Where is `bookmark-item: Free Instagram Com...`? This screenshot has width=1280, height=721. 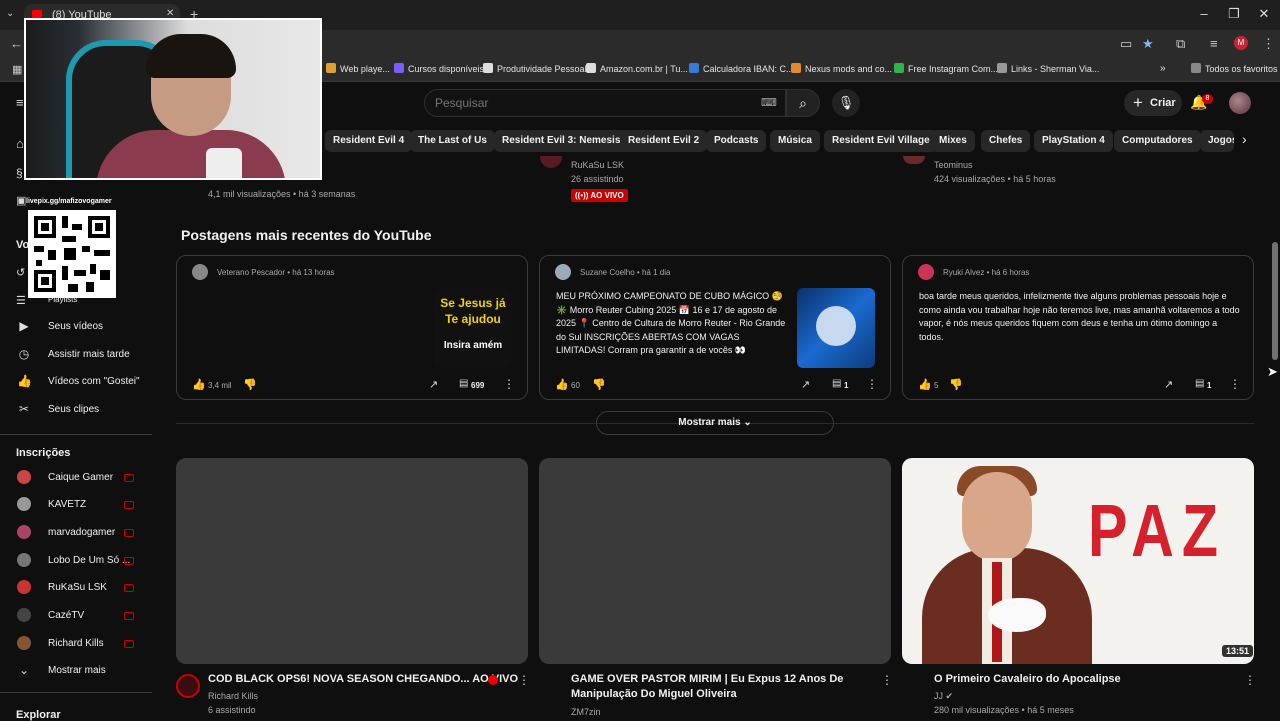 bookmark-item: Free Instagram Com... is located at coordinates (946, 68).